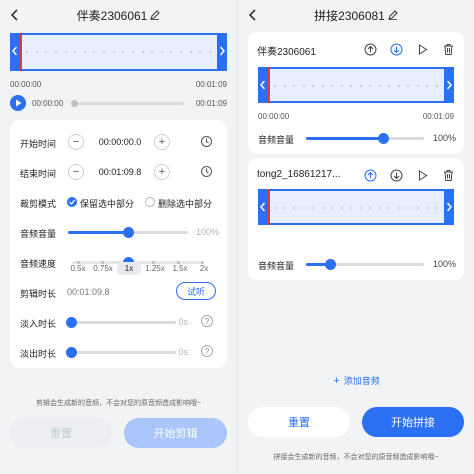 The height and width of the screenshot is (474, 474). What do you see at coordinates (196, 291) in the screenshot?
I see `listen-button: 试听` at bounding box center [196, 291].